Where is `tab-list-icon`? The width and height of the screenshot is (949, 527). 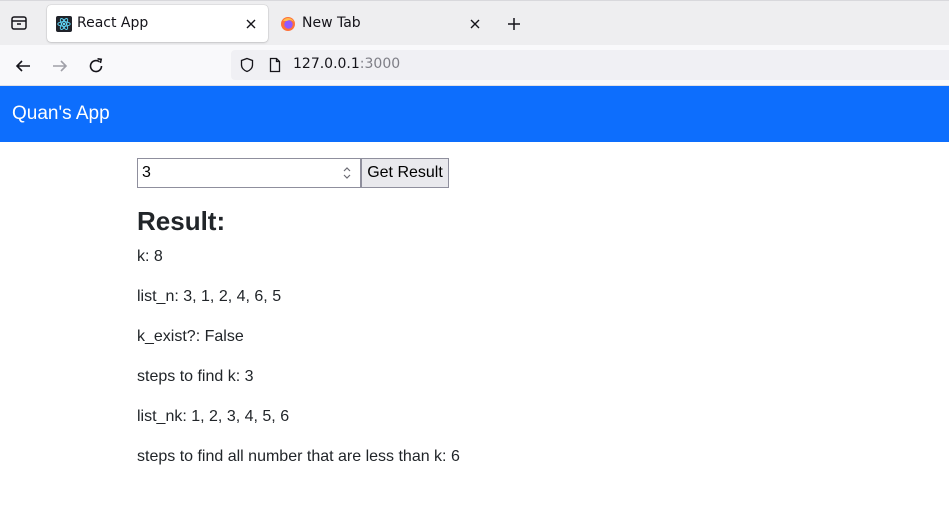 tab-list-icon is located at coordinates (19, 23).